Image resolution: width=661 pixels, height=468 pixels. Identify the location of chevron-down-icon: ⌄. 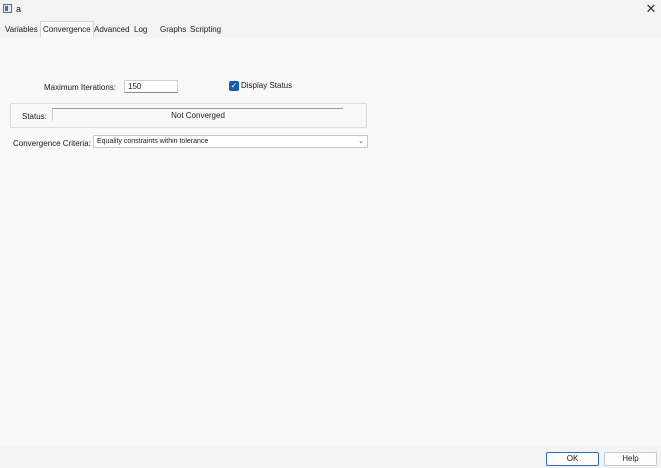
(361, 141).